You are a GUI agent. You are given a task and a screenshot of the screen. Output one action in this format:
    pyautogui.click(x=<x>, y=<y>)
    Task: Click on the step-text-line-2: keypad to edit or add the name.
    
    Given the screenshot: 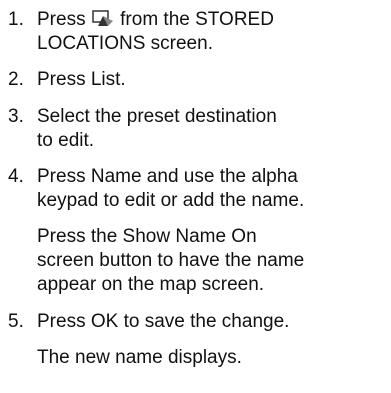 What is the action you would take?
    pyautogui.click(x=171, y=200)
    